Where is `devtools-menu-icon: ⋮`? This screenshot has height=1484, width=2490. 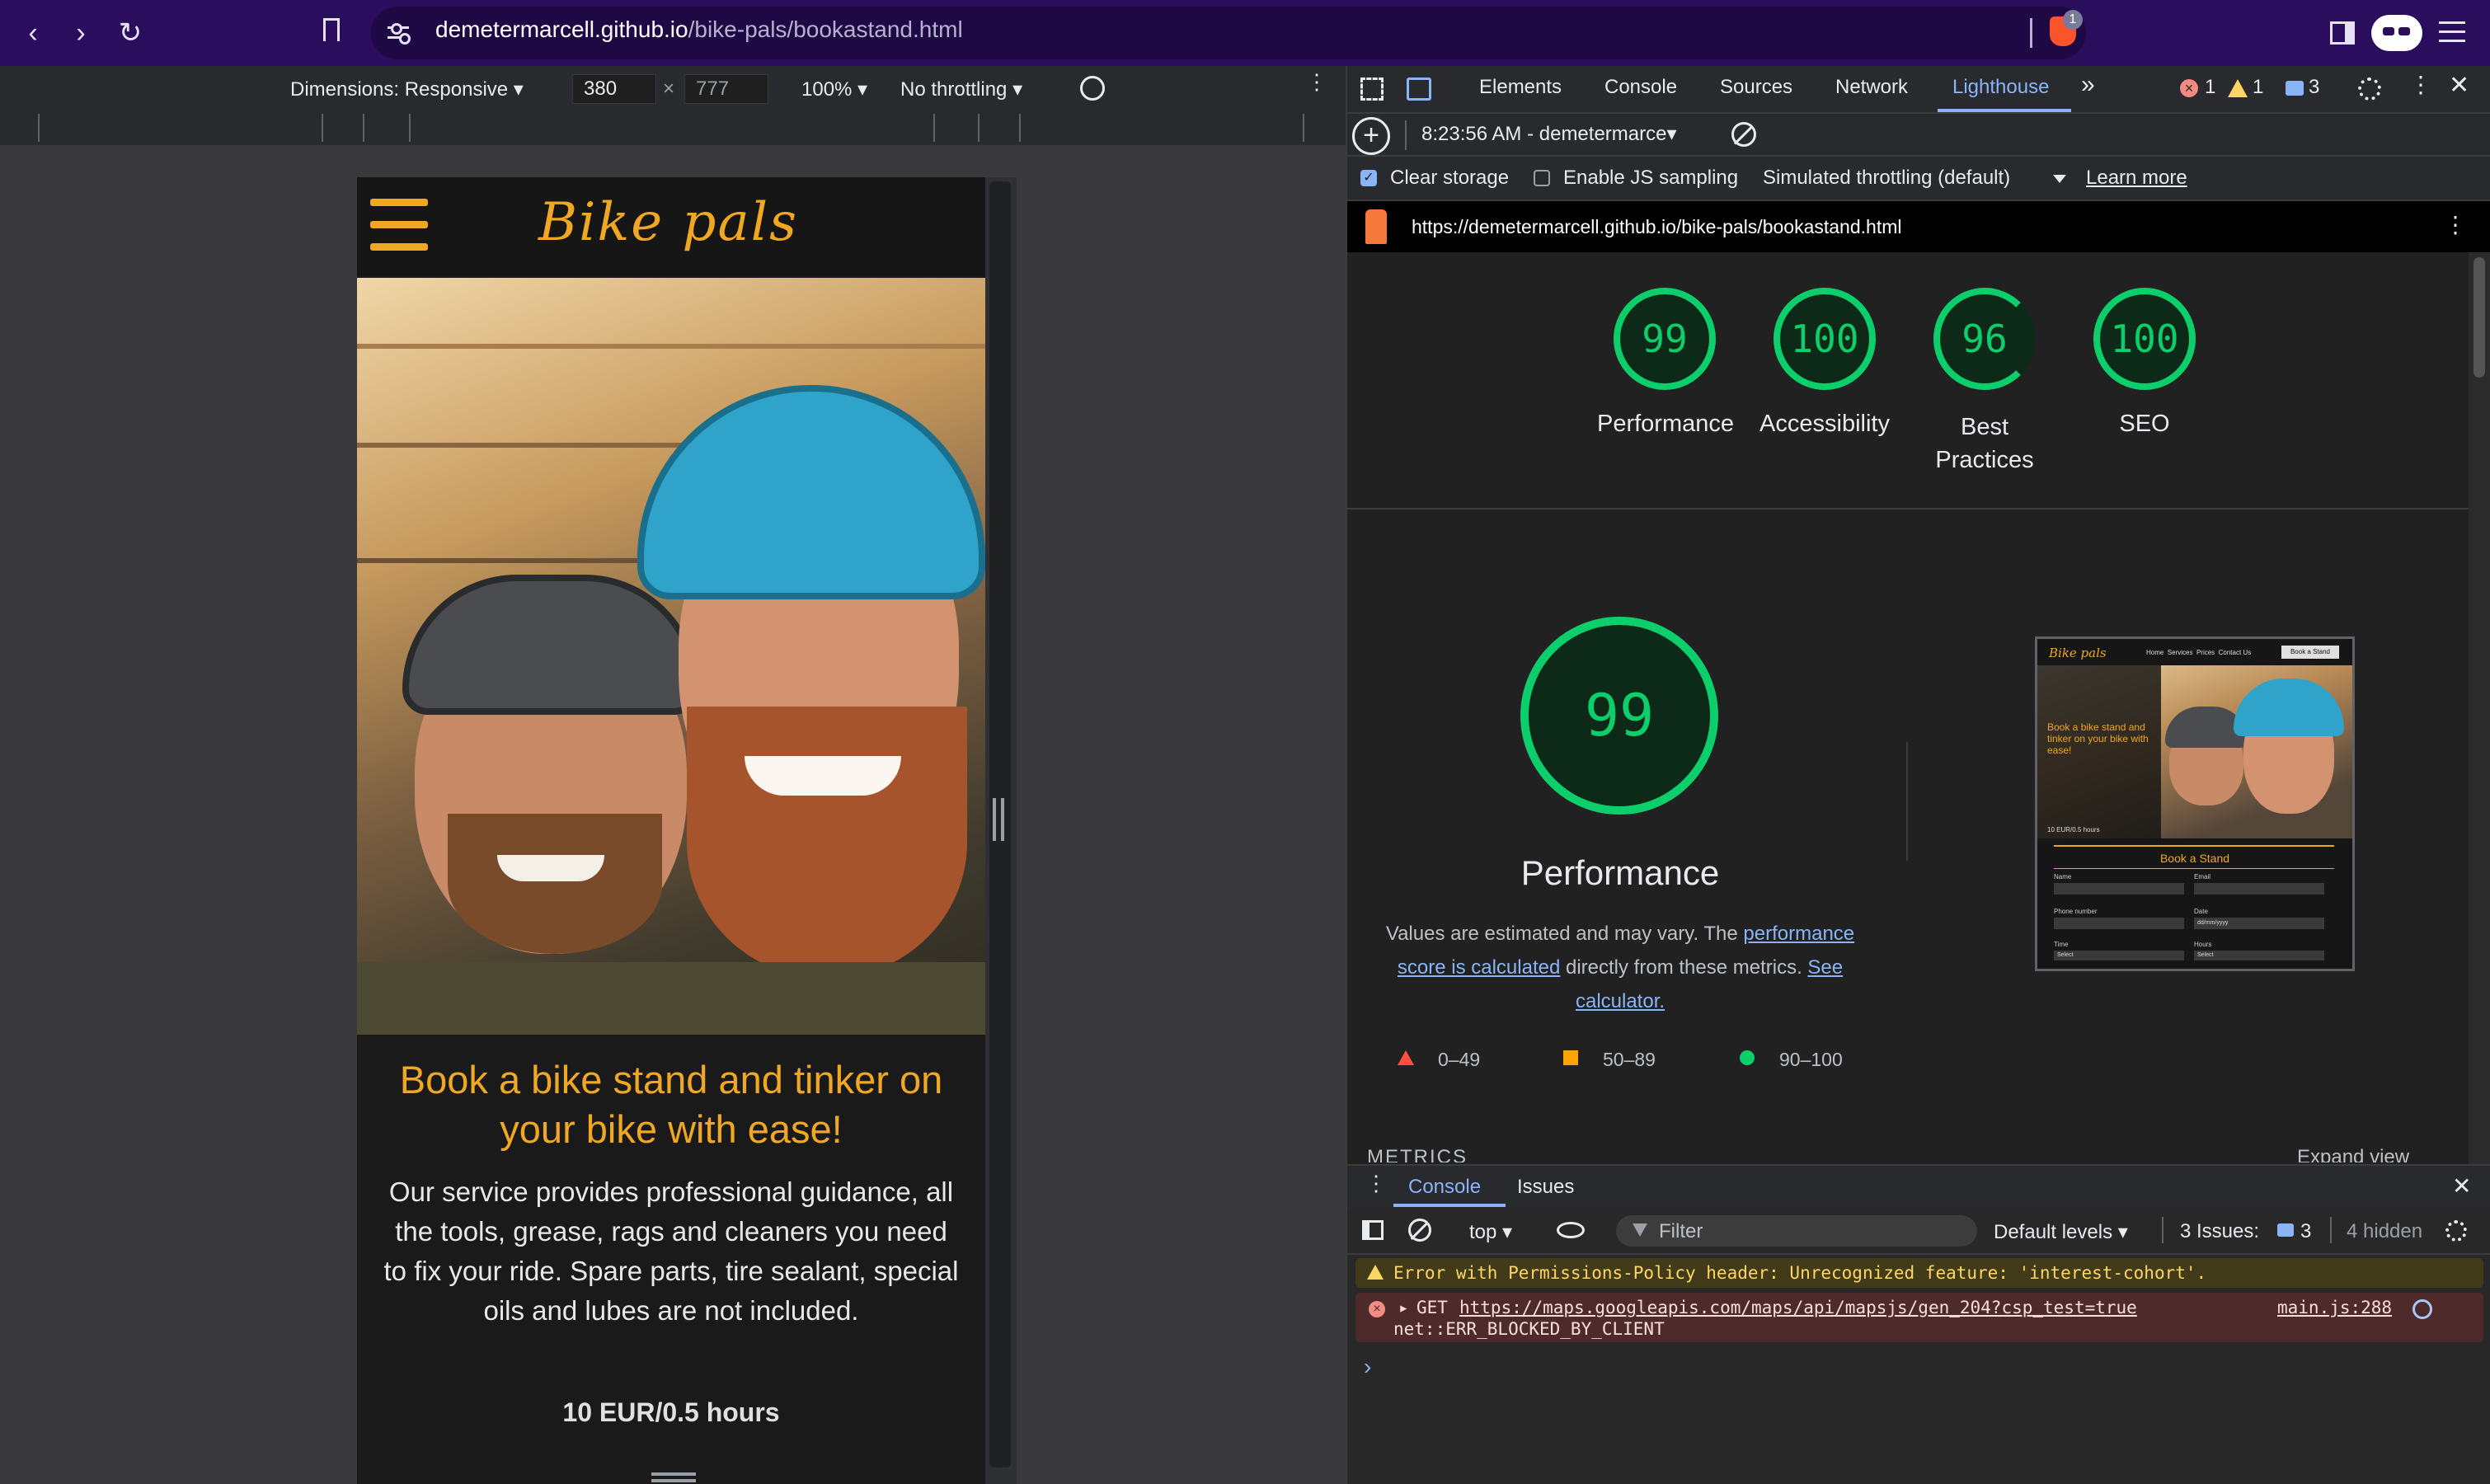 devtools-menu-icon: ⋮ is located at coordinates (2420, 84).